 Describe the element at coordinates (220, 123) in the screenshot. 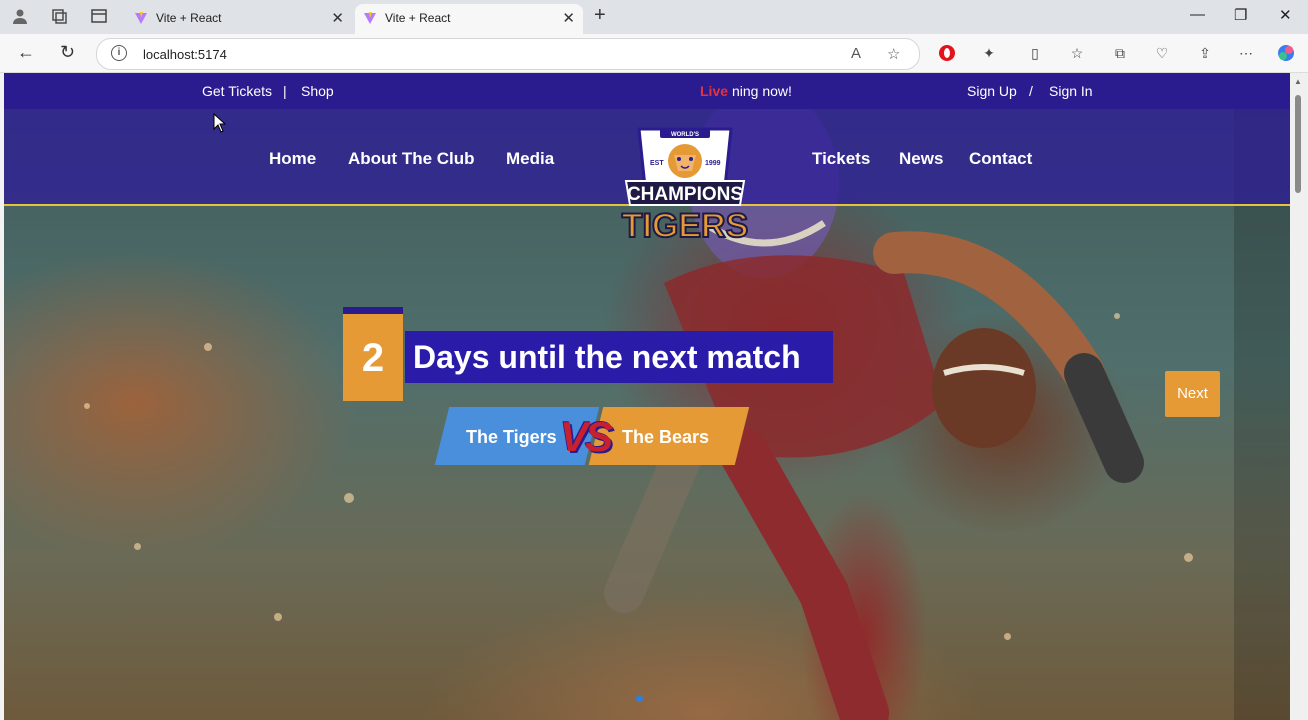

I see `mouse-cursor-icon` at that location.